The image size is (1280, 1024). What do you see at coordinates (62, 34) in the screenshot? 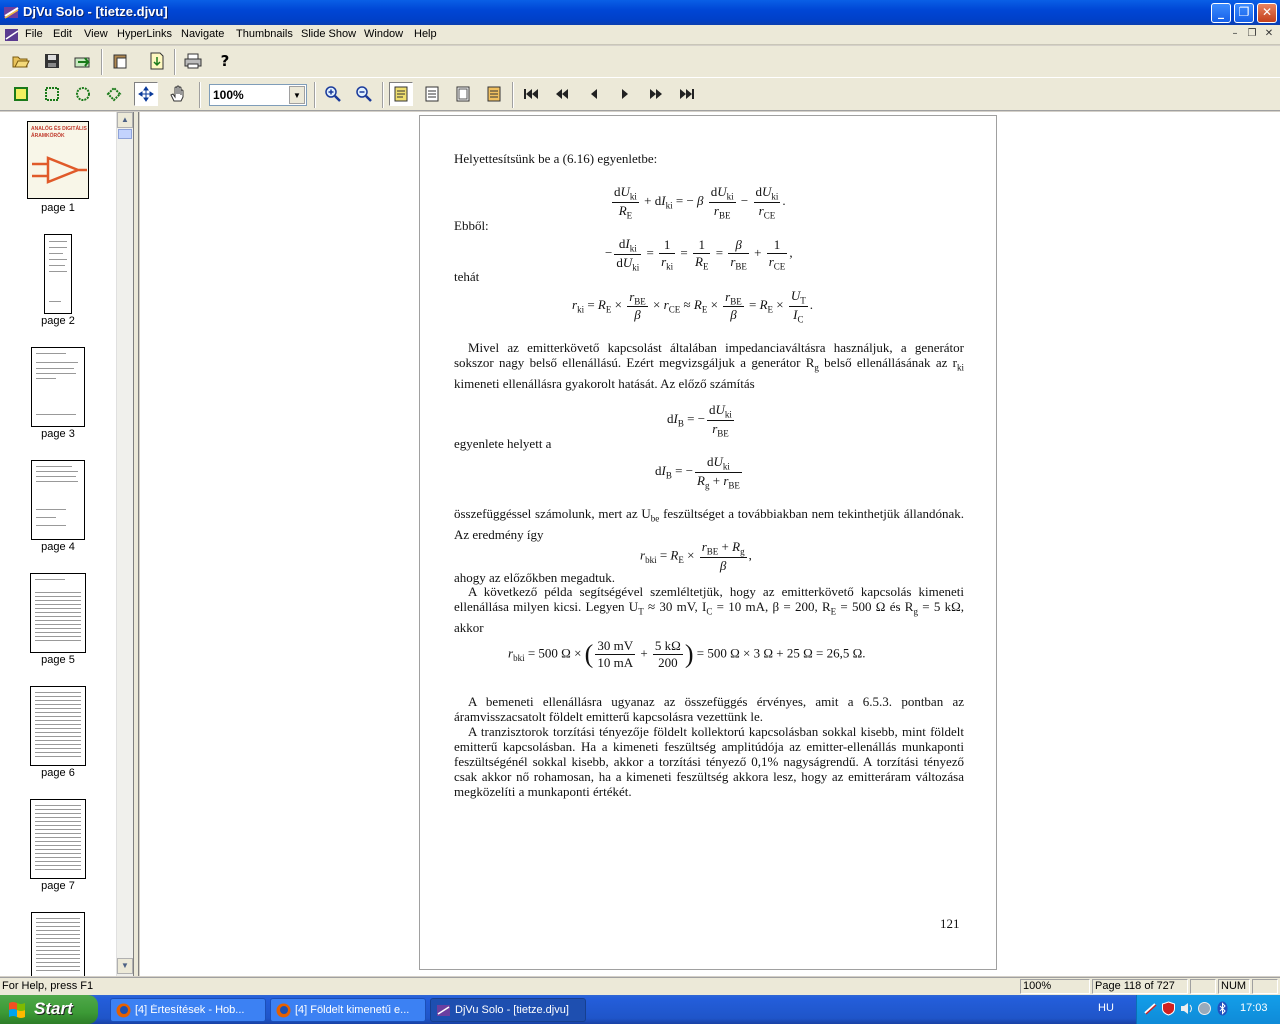
I see `menu-edit: Edit` at bounding box center [62, 34].